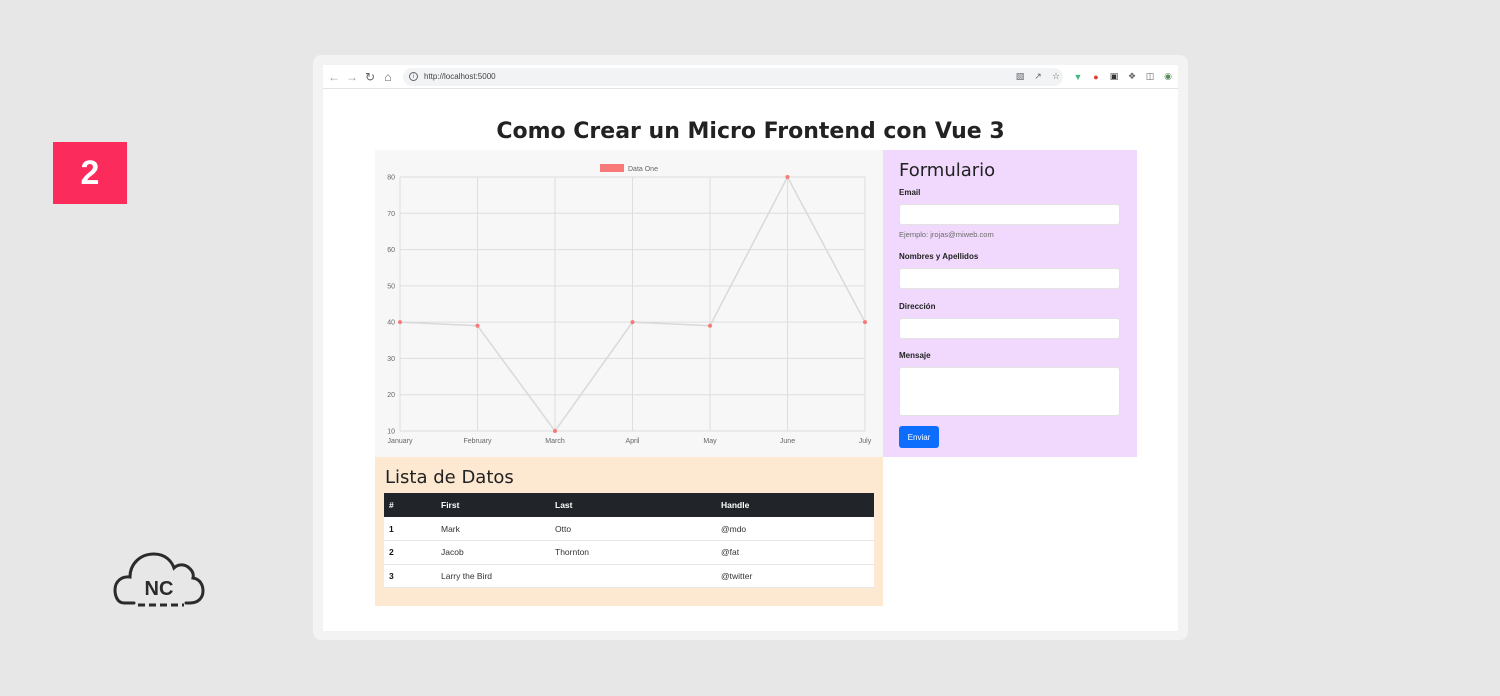  What do you see at coordinates (733, 76) in the screenshot?
I see `address-bar: i http://localhost:5000 ▧ ↗ ☆` at bounding box center [733, 76].